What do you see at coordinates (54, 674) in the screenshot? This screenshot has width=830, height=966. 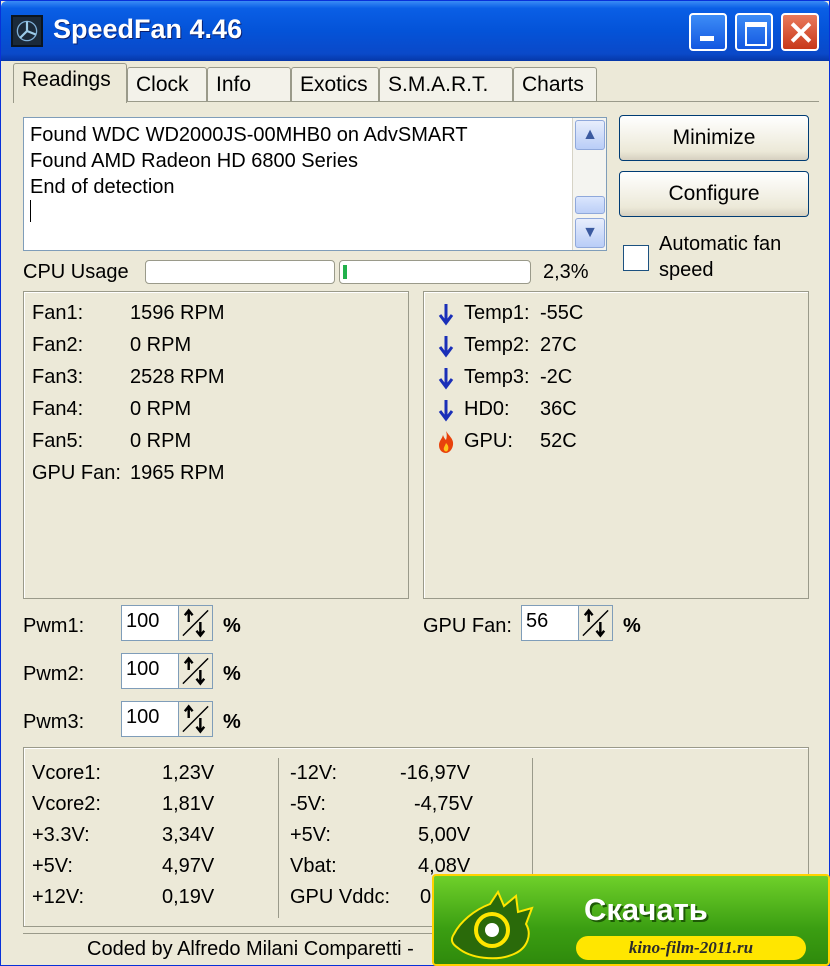 I see `pwm2-label: Pwm2:` at bounding box center [54, 674].